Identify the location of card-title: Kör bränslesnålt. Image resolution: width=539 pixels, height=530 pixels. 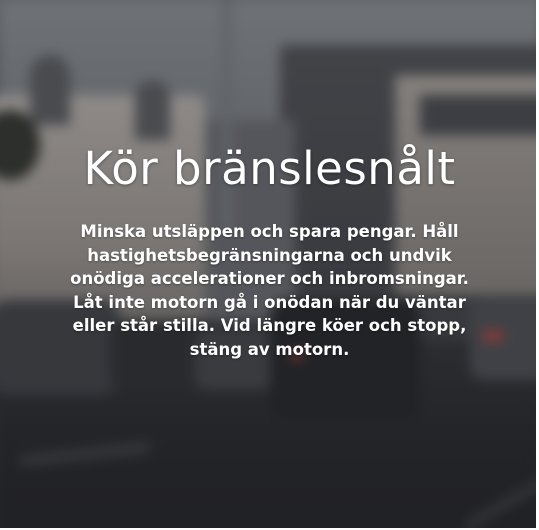
(269, 168).